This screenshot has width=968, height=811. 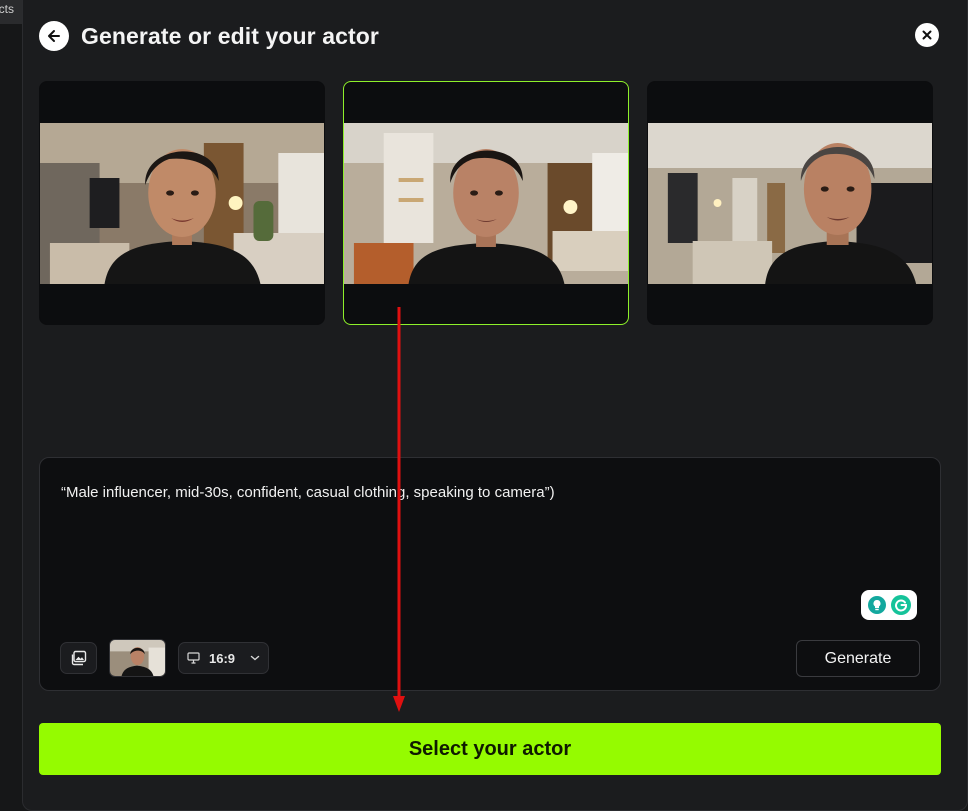 I want to click on modal-header: Generate or edit your actor, so click(x=209, y=36).